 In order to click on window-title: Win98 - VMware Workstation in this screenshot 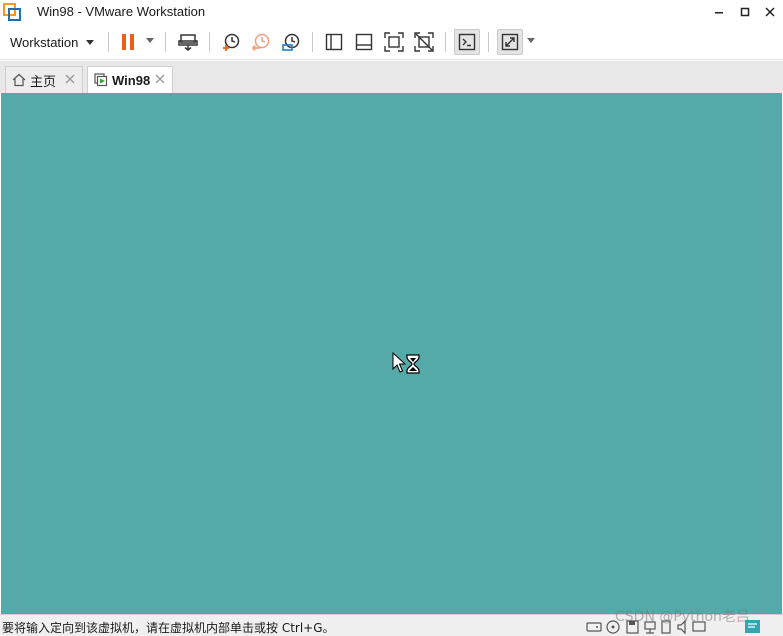, I will do `click(121, 11)`.